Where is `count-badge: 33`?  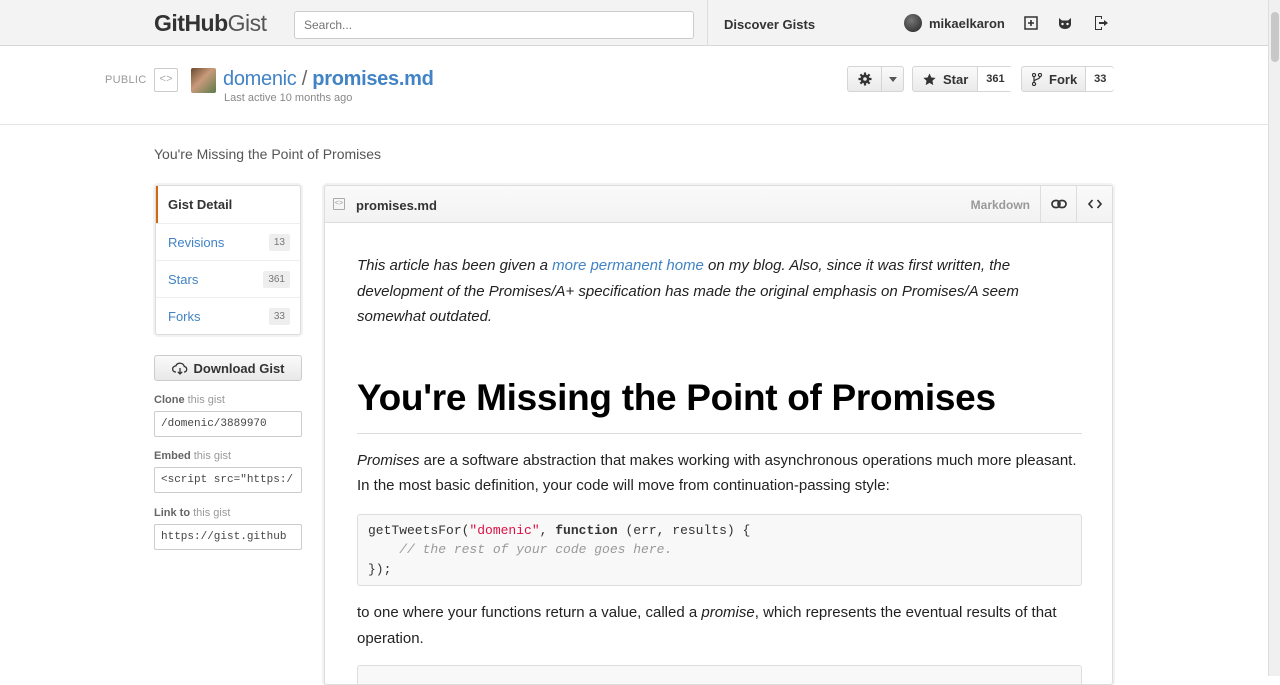
count-badge: 33 is located at coordinates (279, 316).